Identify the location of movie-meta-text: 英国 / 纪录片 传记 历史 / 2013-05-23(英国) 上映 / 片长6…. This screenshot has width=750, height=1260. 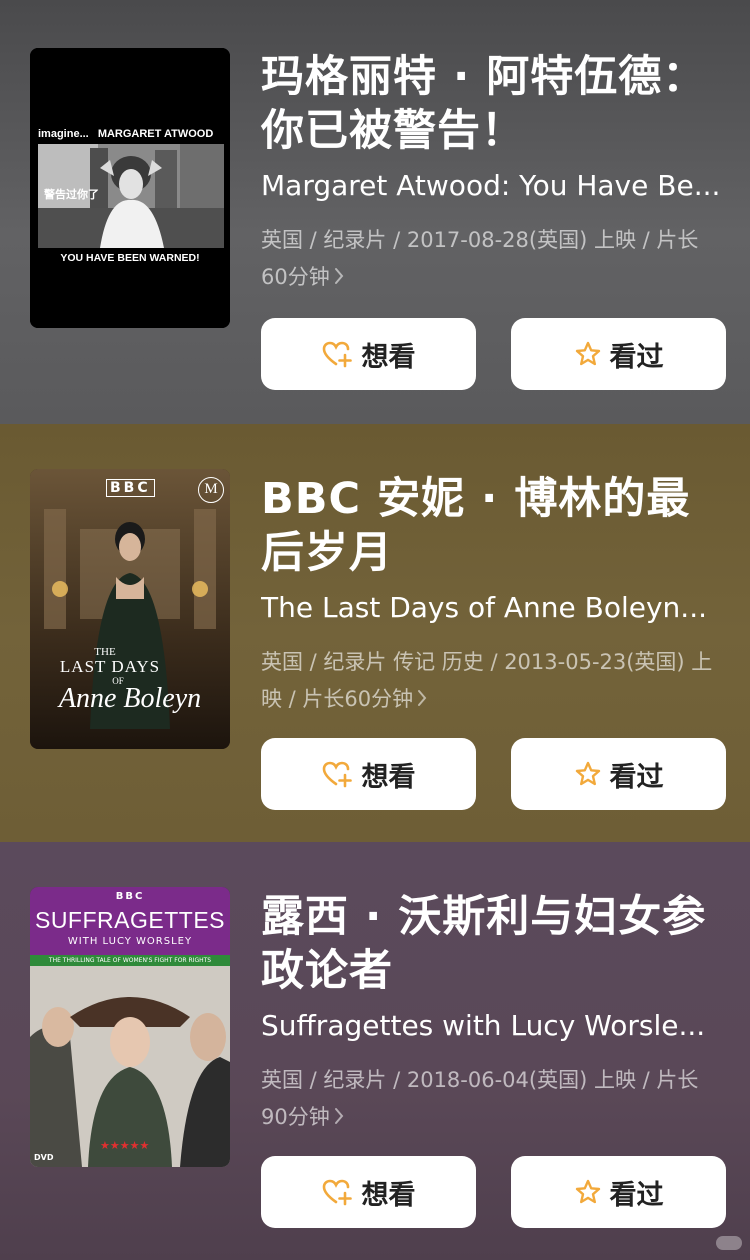
(487, 680).